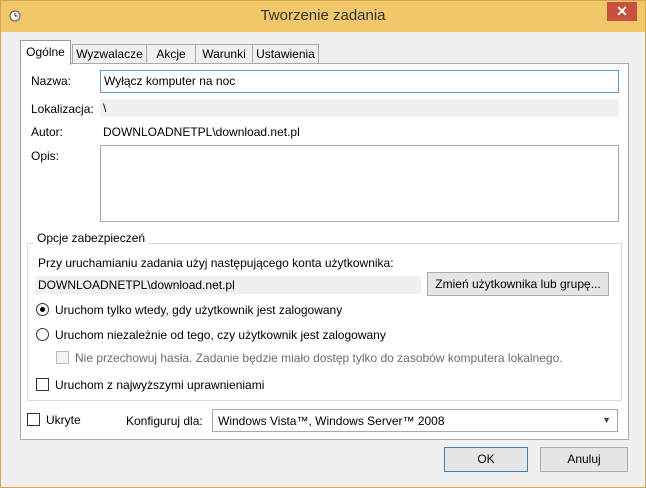 This screenshot has height=488, width=646. I want to click on radio-selected-dot, so click(42, 309).